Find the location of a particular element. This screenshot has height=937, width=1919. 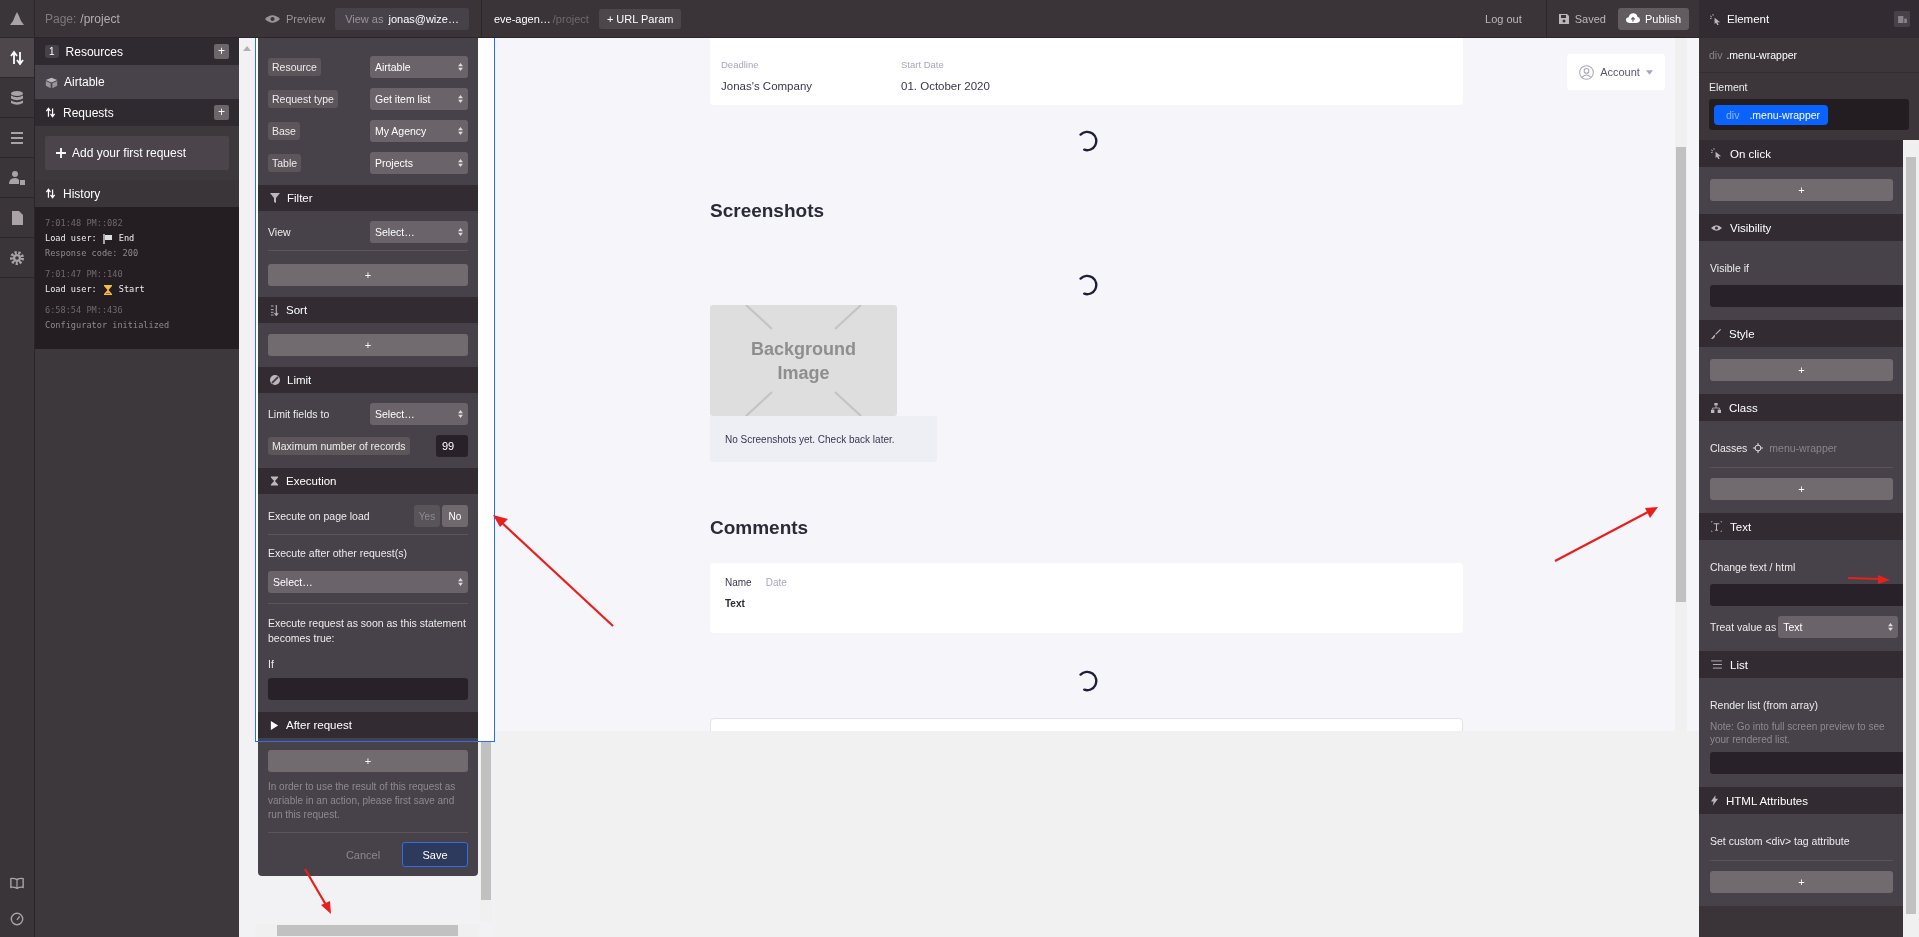

database-icon is located at coordinates (17, 97).